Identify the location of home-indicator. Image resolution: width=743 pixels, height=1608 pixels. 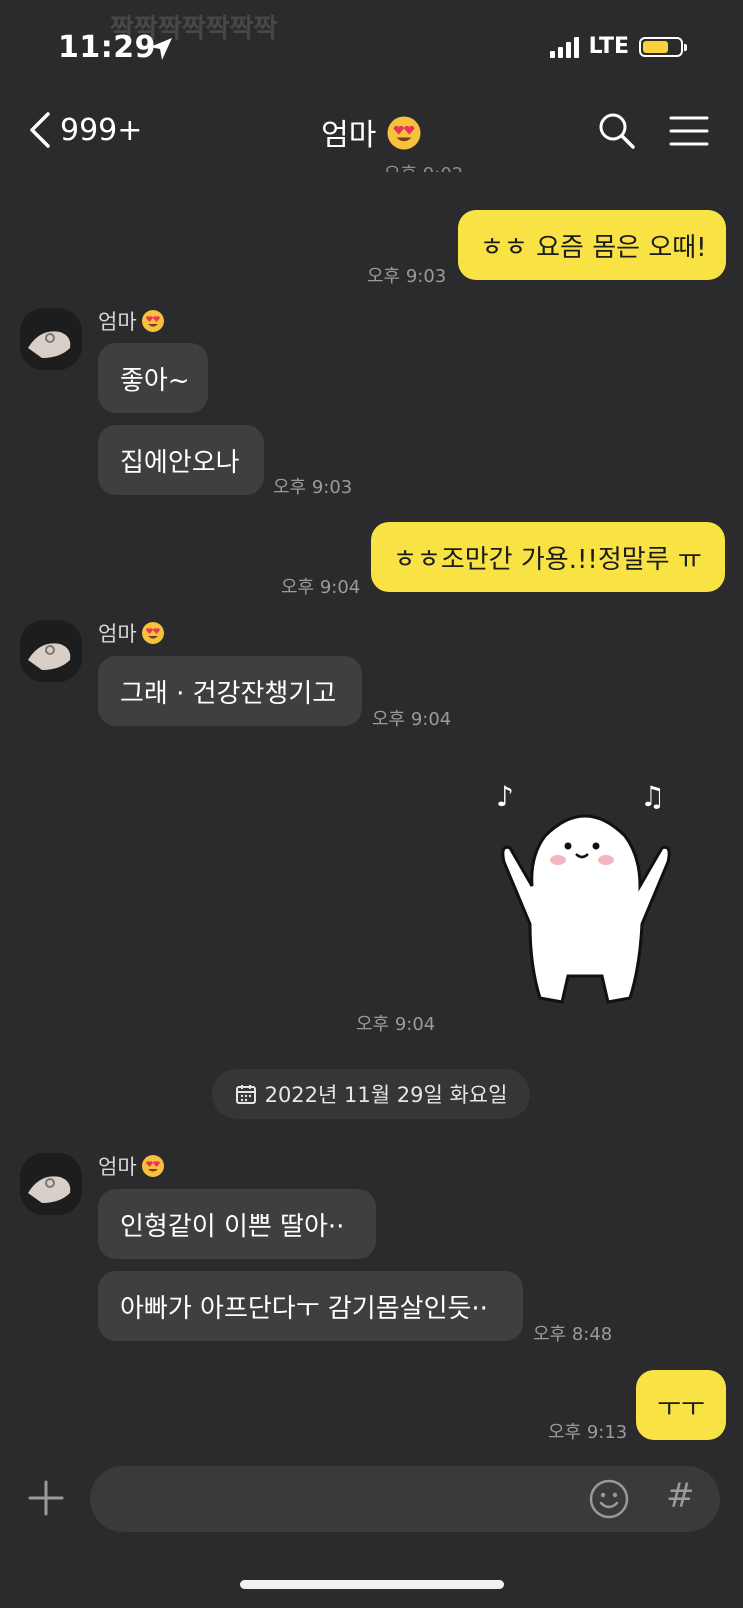
(372, 1584).